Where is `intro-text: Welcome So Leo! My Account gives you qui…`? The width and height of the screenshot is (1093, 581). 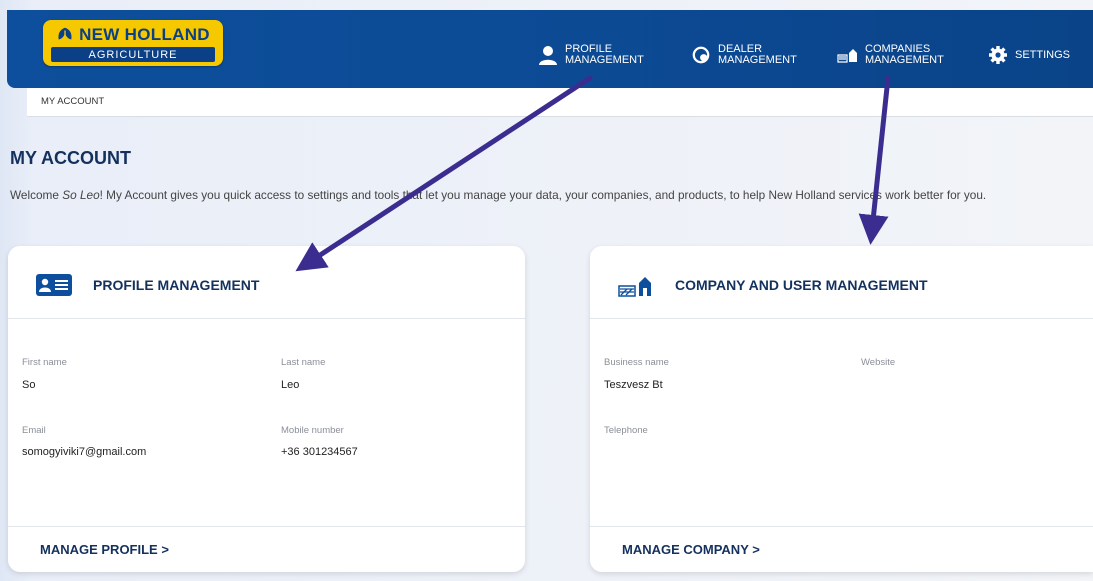 intro-text: Welcome So Leo! My Account gives you qui… is located at coordinates (545, 195).